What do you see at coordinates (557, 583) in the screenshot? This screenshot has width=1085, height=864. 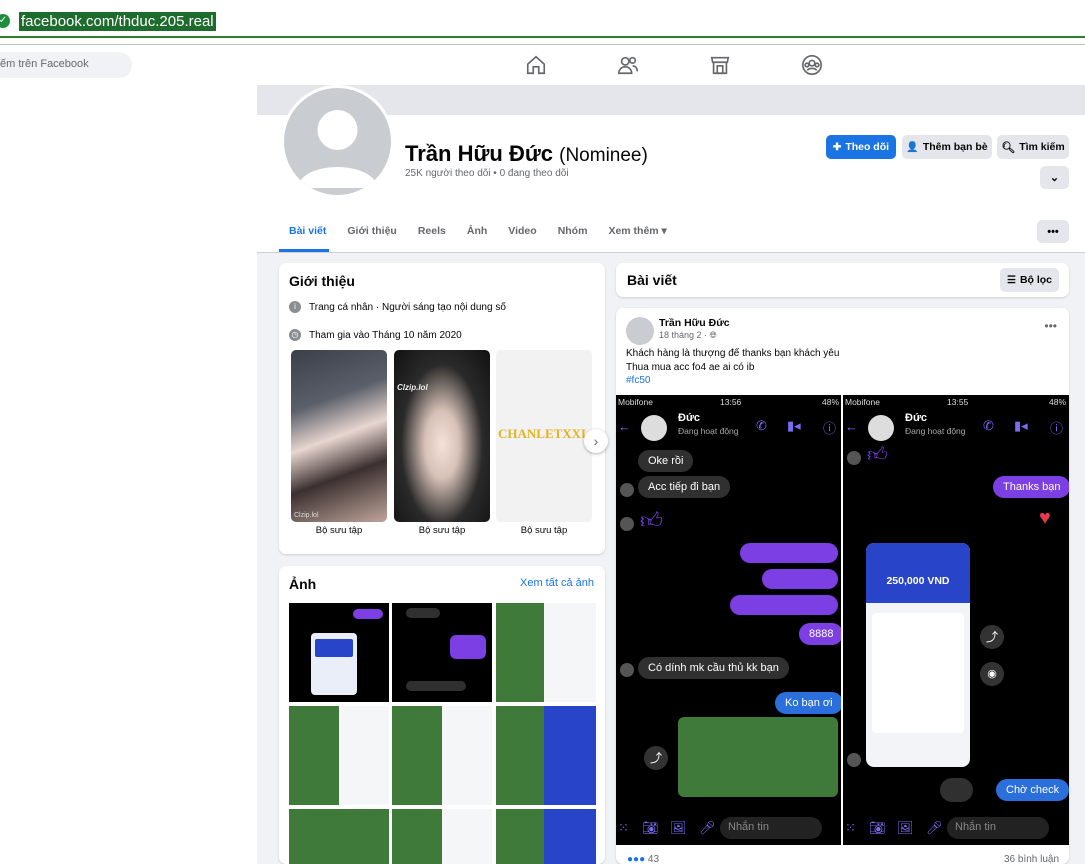 I see `see-all-photos-link: Xem tất cả ảnh` at bounding box center [557, 583].